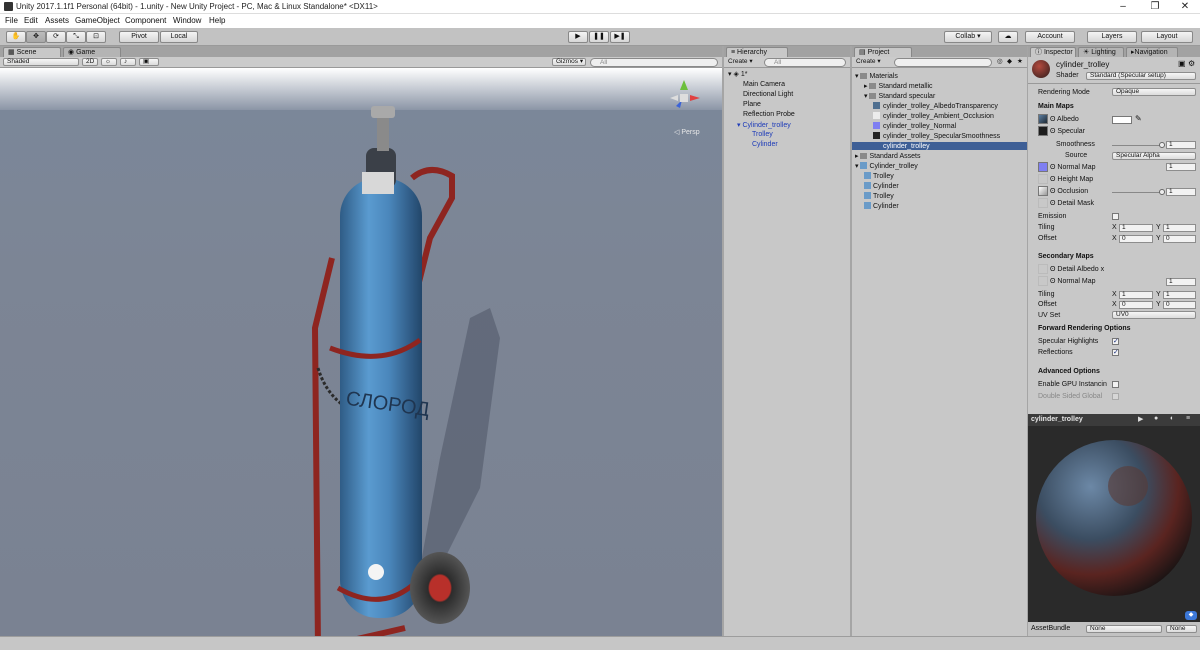 The image size is (1200, 650). Describe the element at coordinates (1191, 63) in the screenshot. I see `settings-gear-icon: ⚙` at that location.